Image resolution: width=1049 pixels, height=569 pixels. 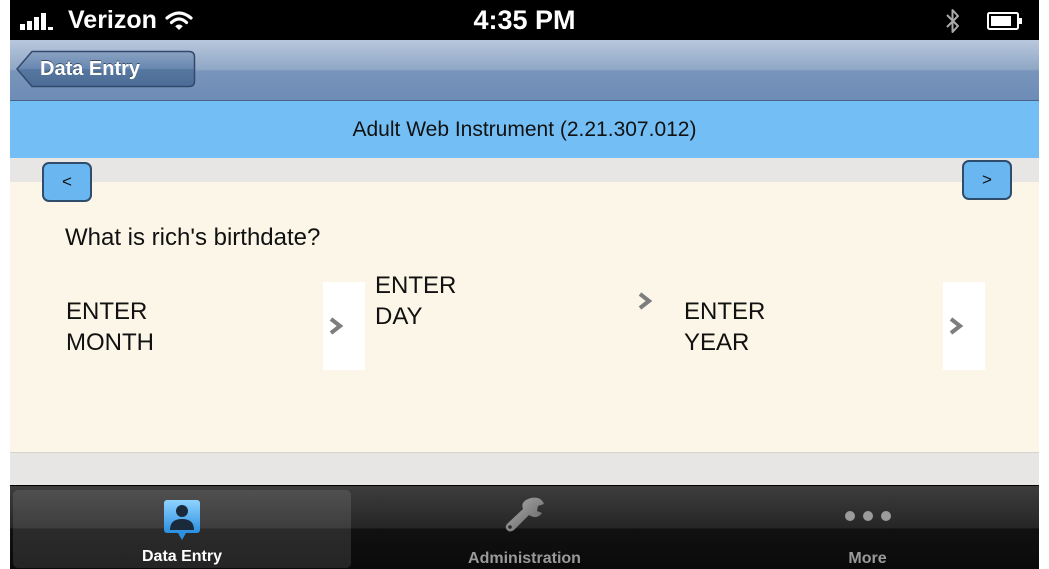 I want to click on month-picker-disclosure, so click(x=344, y=326).